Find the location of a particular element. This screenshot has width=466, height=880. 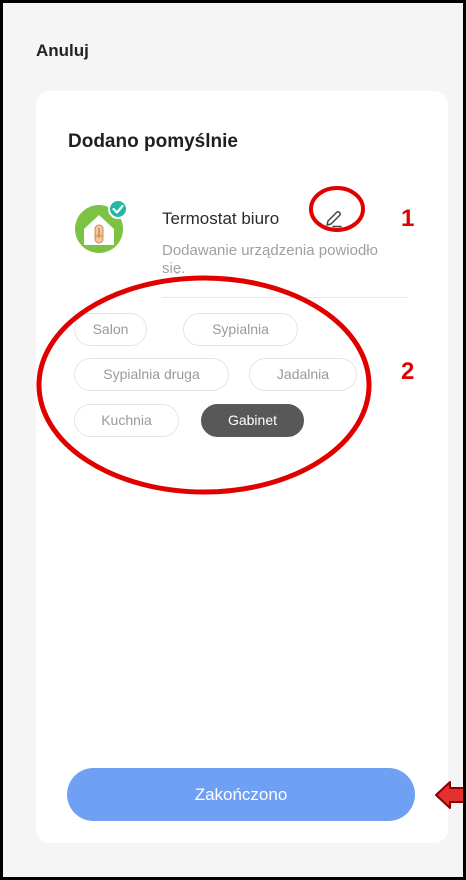

annotation-marker-1: 1 is located at coordinates (408, 218).